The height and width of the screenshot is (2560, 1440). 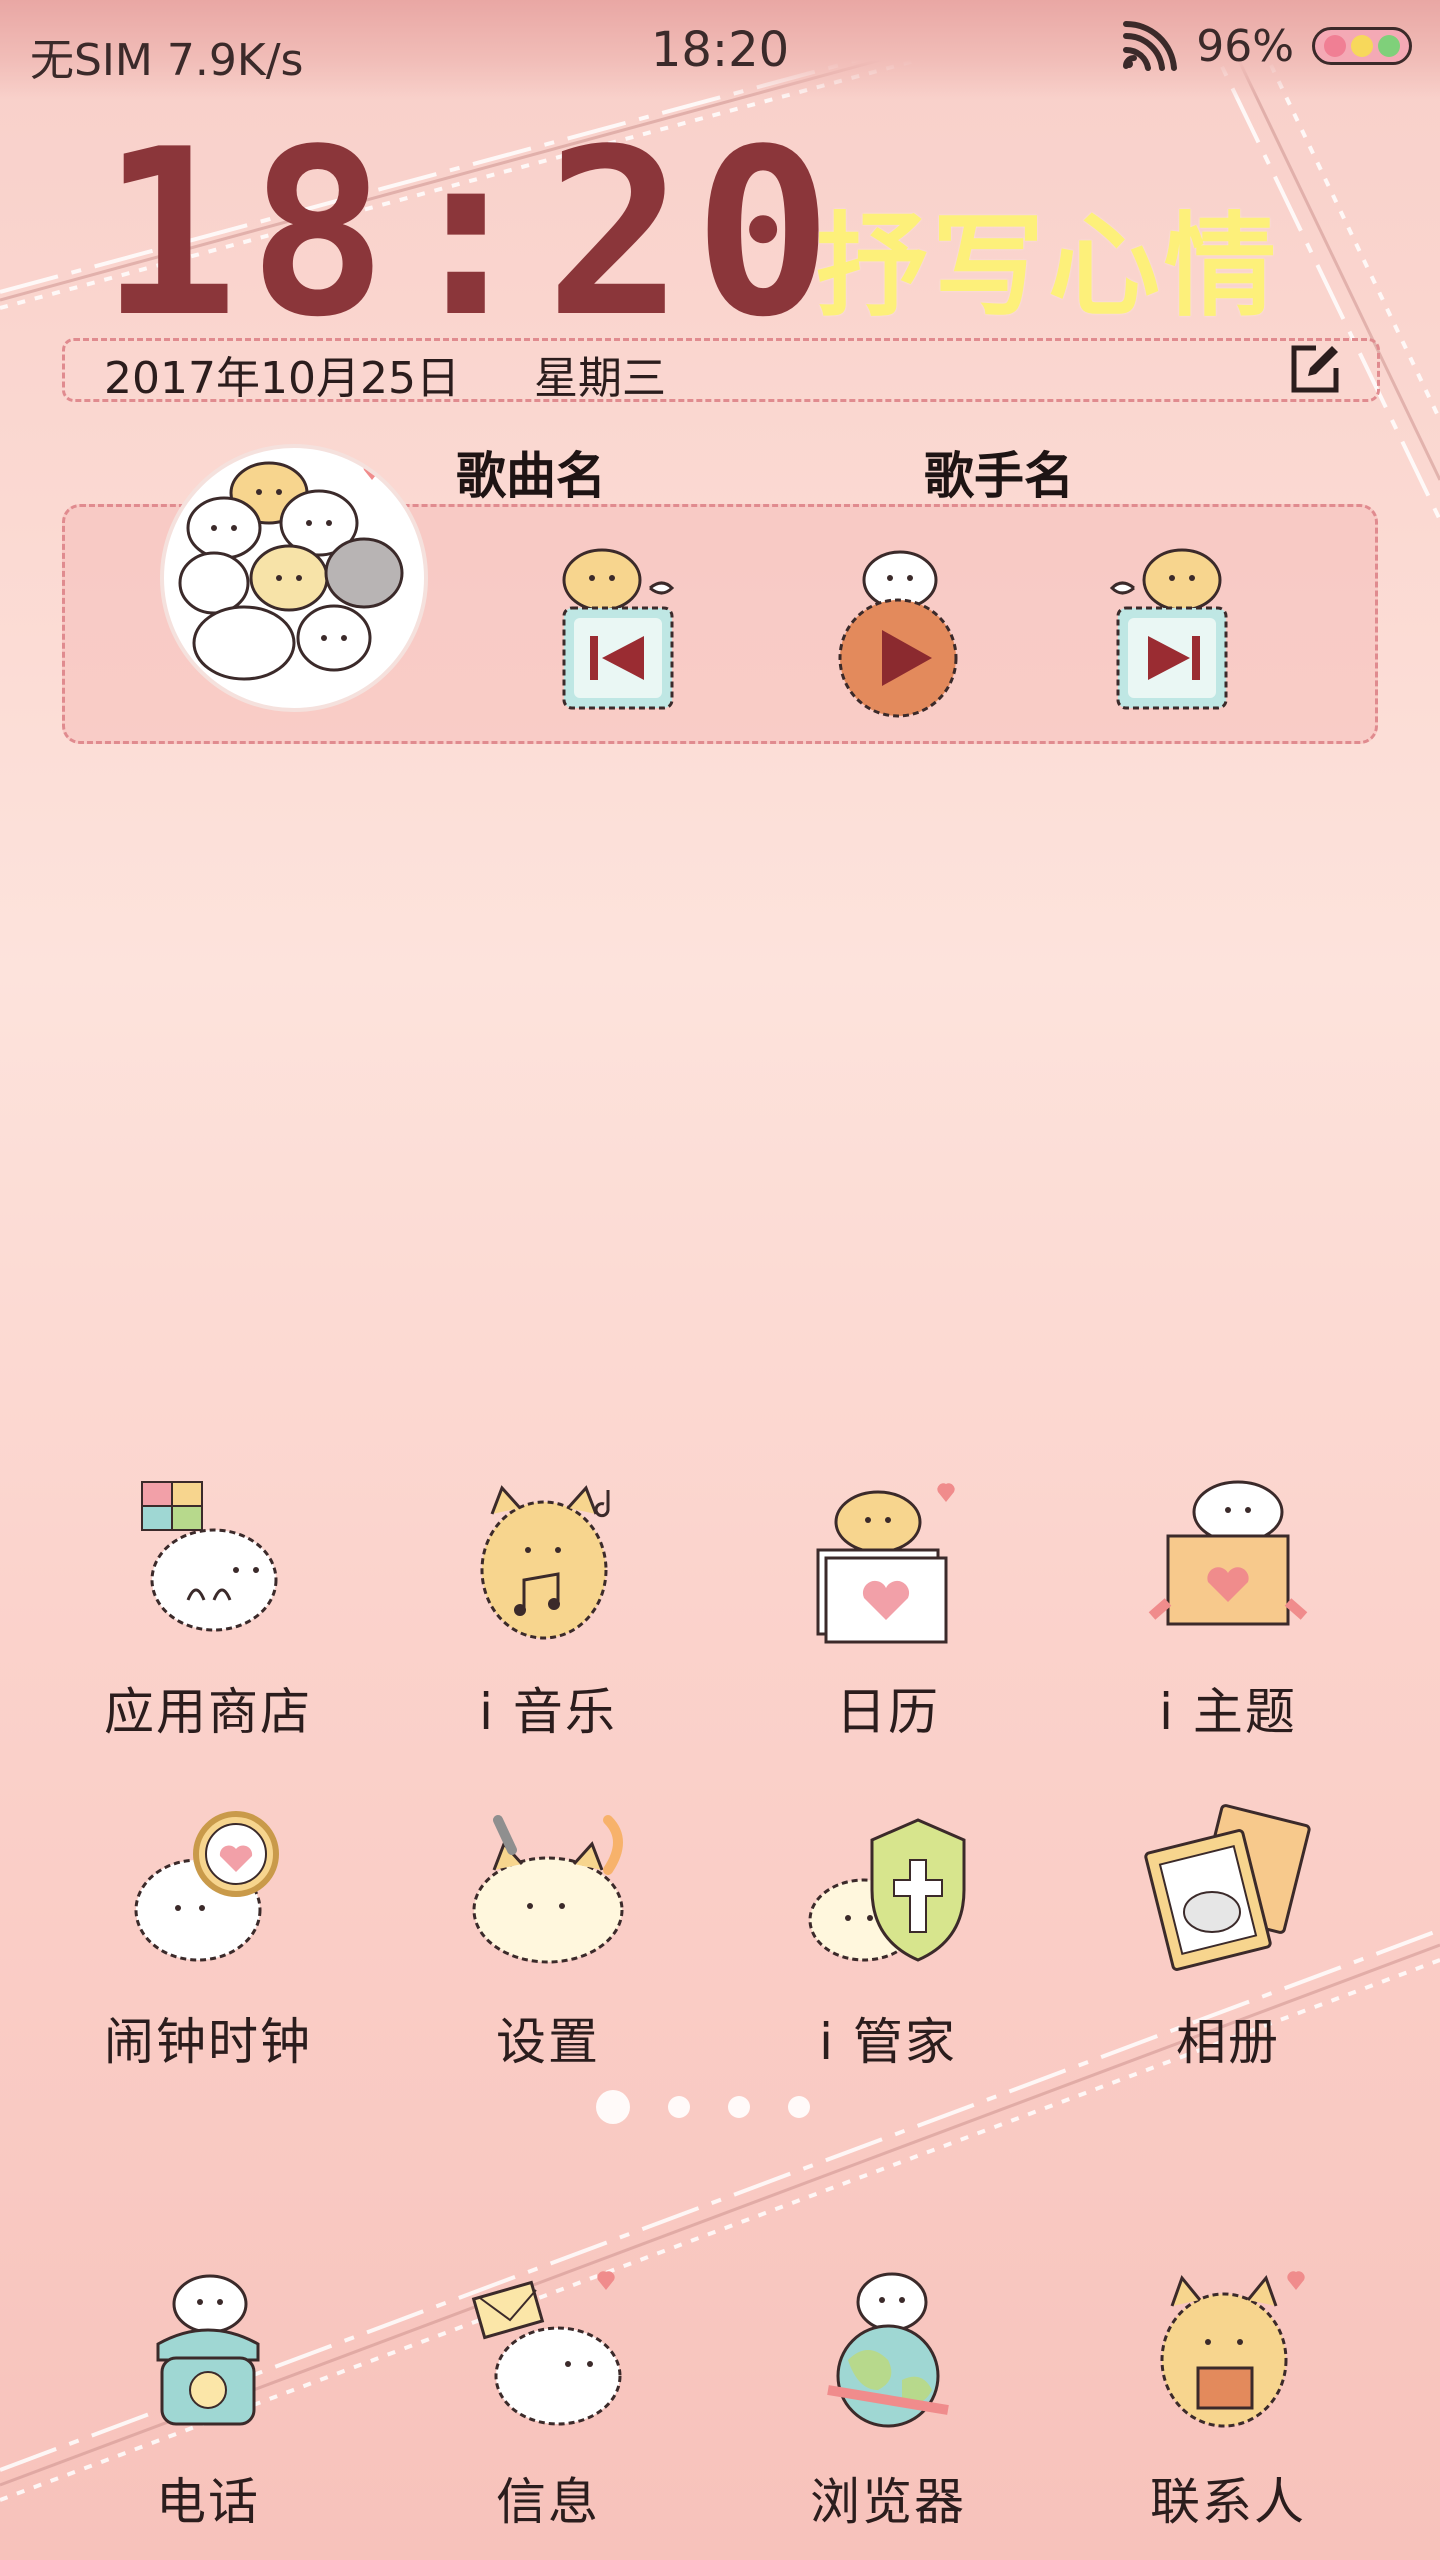 I want to click on next-icon, so click(x=1168, y=629).